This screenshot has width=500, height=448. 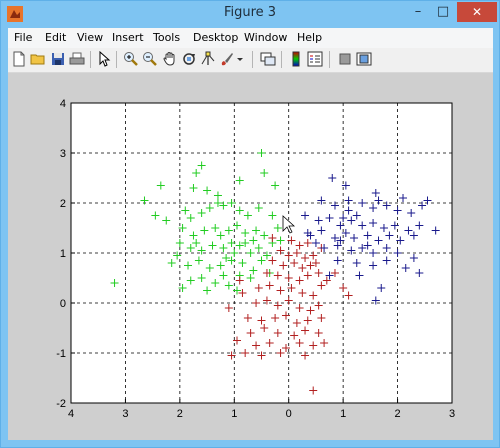 I want to click on save-icon, so click(x=58, y=59).